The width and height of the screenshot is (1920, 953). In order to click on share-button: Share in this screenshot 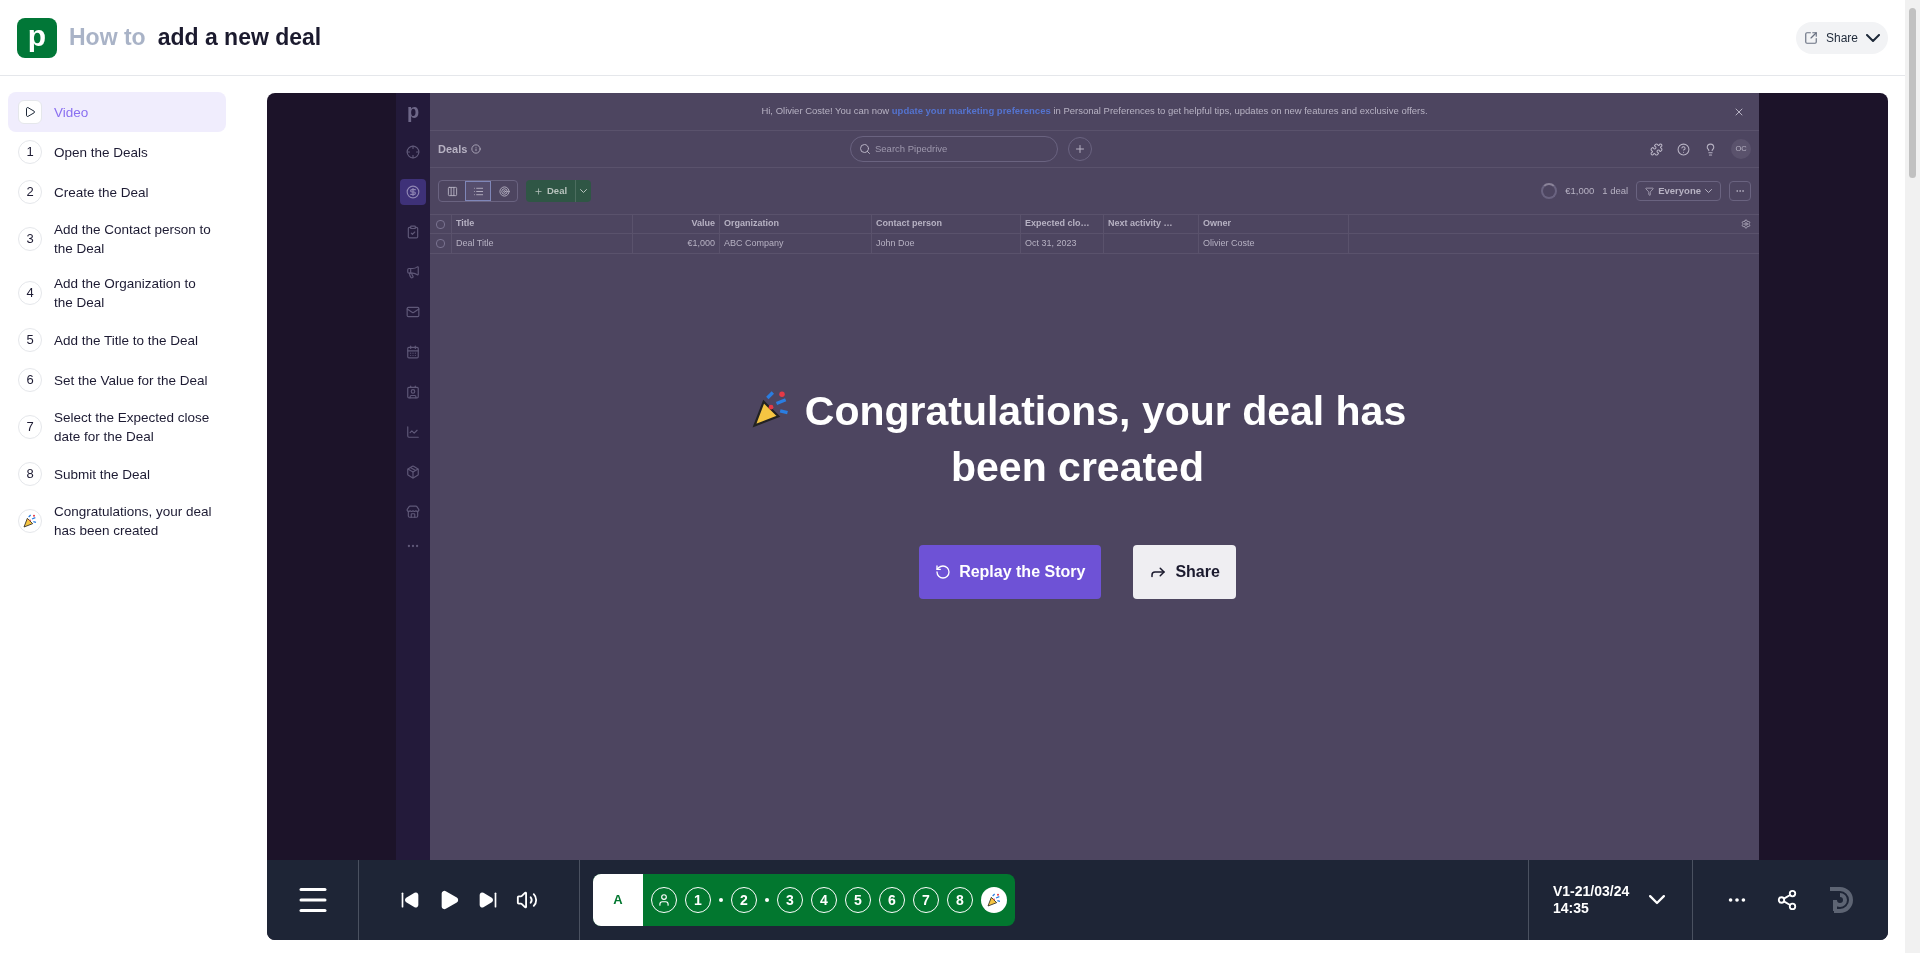, I will do `click(1841, 37)`.